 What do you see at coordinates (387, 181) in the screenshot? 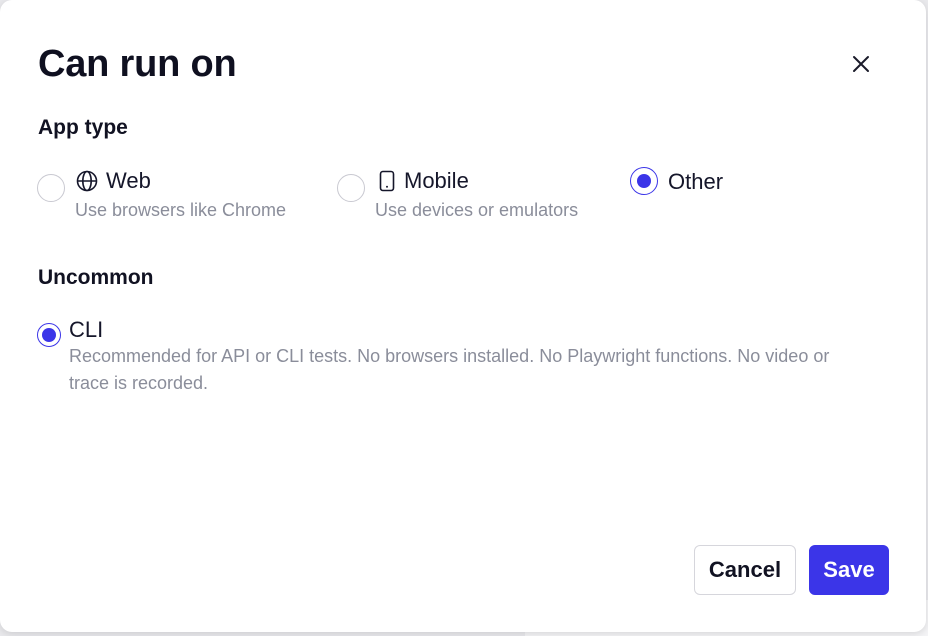
I see `mobile-phone-icon` at bounding box center [387, 181].